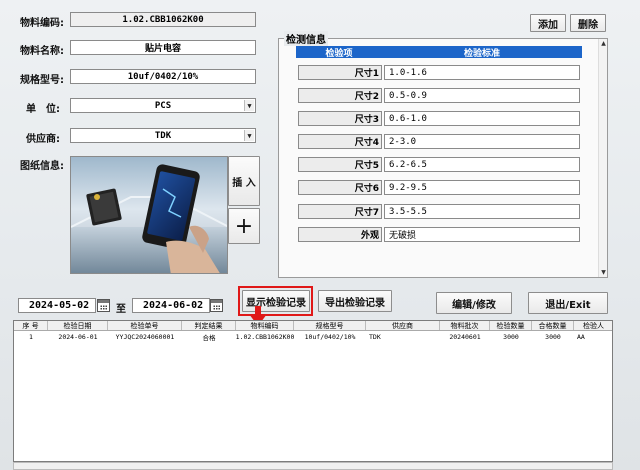 The image size is (640, 470). I want to click on table-header-cell: 规格型号, so click(330, 325).